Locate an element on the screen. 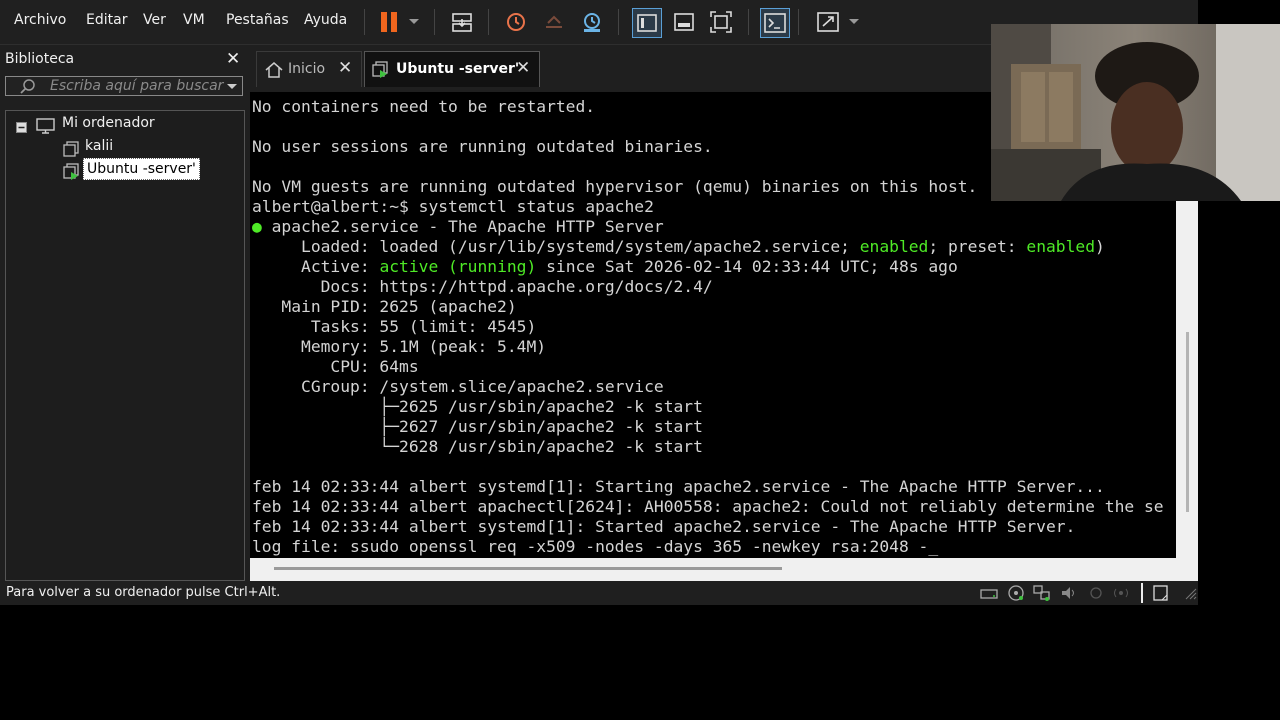 The height and width of the screenshot is (720, 1280). message-log-icon is located at coordinates (1161, 593).